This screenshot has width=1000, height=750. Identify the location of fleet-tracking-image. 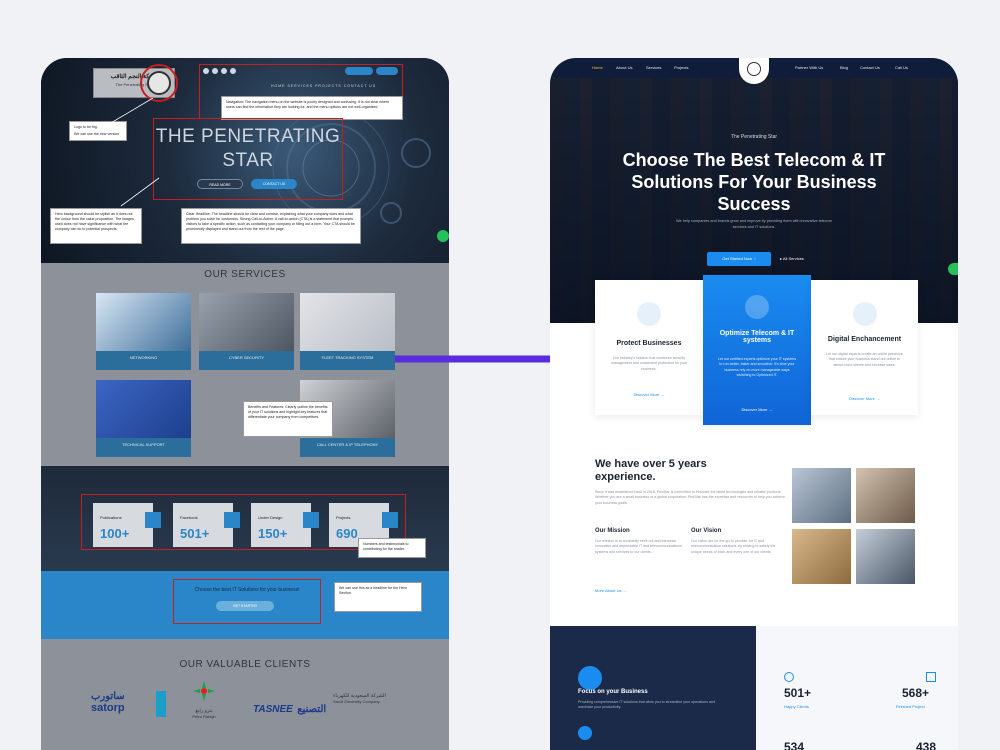
(347, 322).